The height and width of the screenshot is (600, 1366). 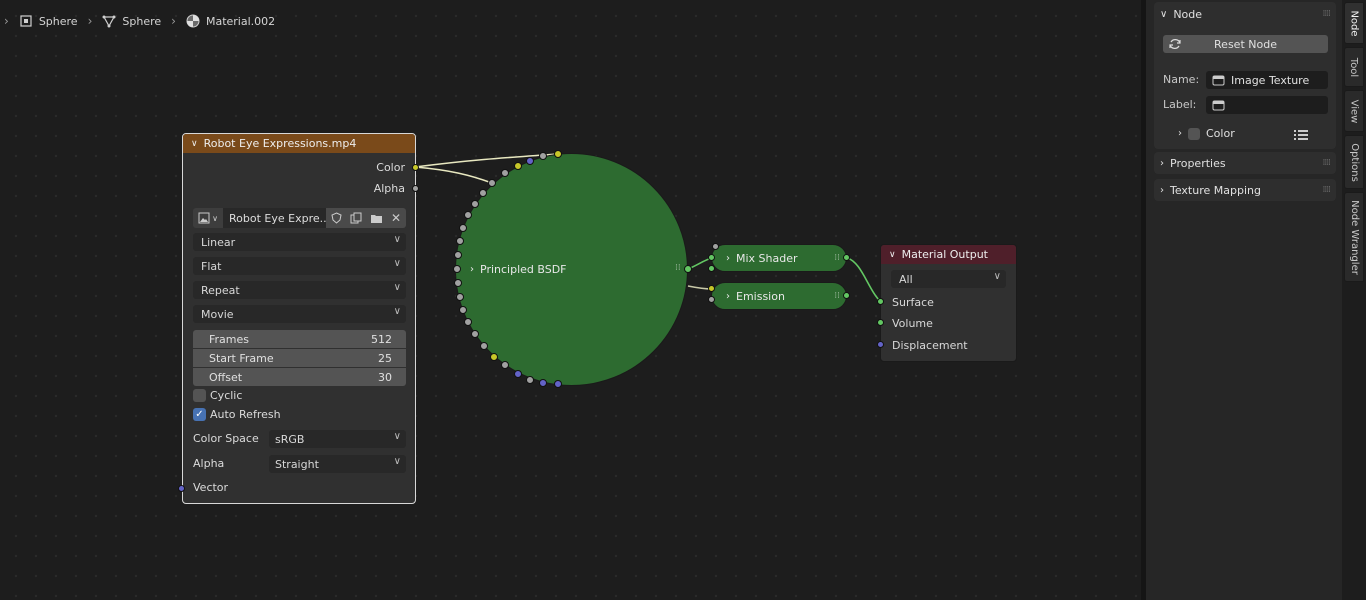 What do you see at coordinates (880, 344) in the screenshot?
I see `input-displacement-socket` at bounding box center [880, 344].